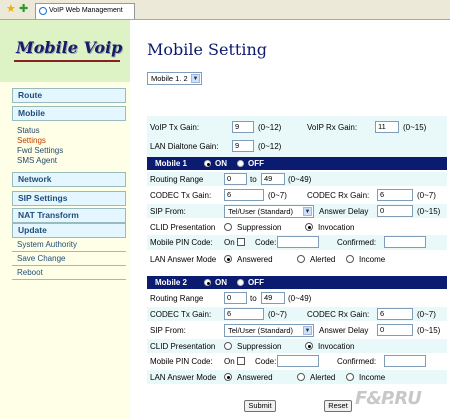  Describe the element at coordinates (28, 131) in the screenshot. I see `nav-mobile-status: Status` at that location.